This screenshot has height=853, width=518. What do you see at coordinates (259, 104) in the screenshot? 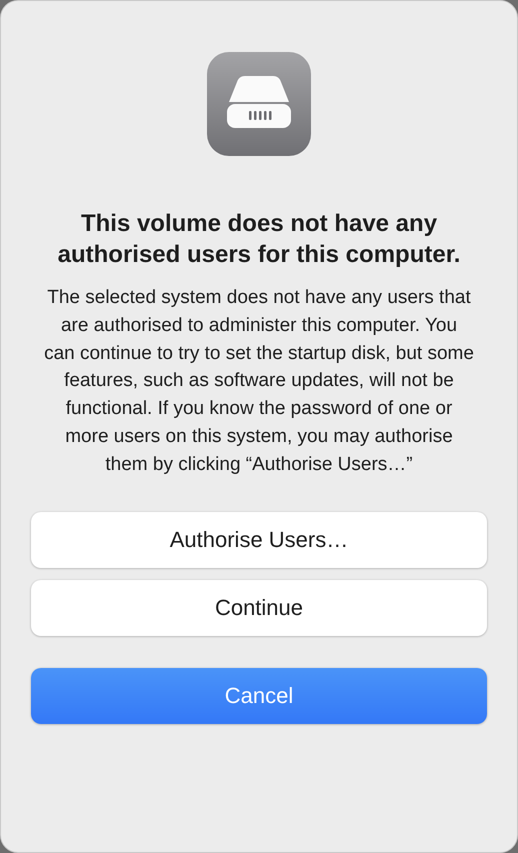
I see `drive-icon` at bounding box center [259, 104].